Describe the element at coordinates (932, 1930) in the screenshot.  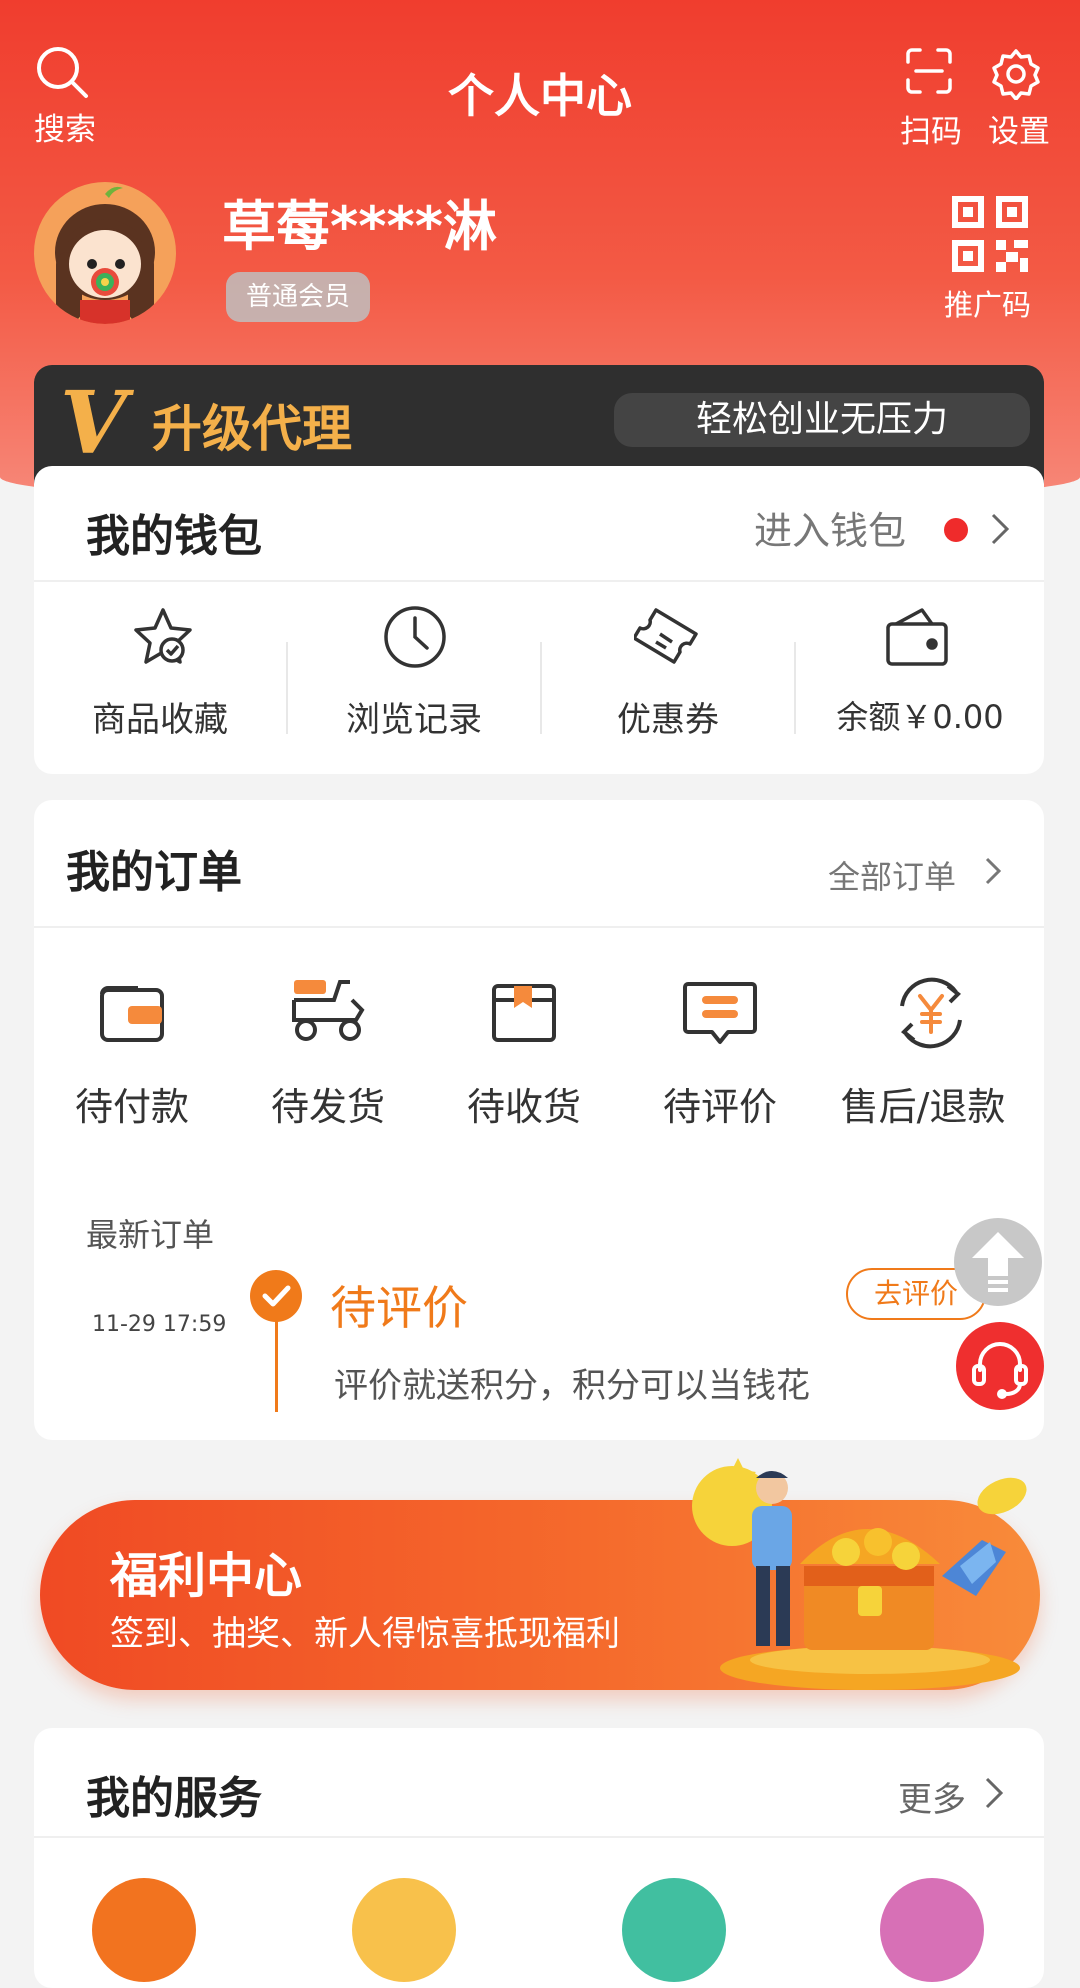
I see `service-icon-pink` at that location.